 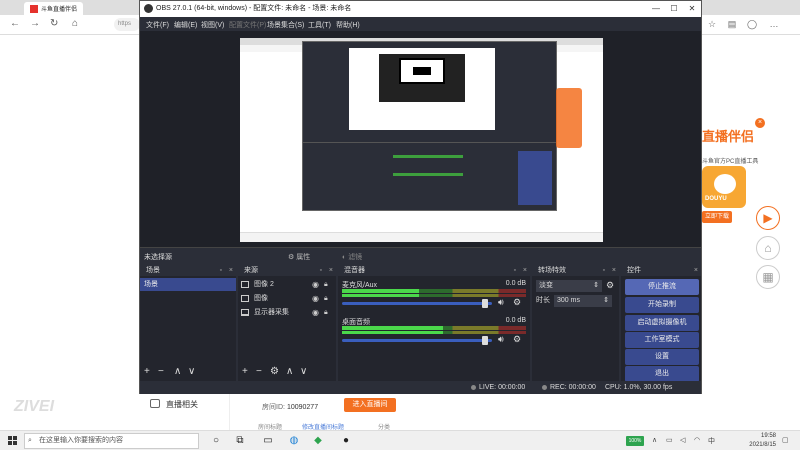 I want to click on taskbar-search: ⌕ 在这里输入你要搜索的内容, so click(x=111, y=441).